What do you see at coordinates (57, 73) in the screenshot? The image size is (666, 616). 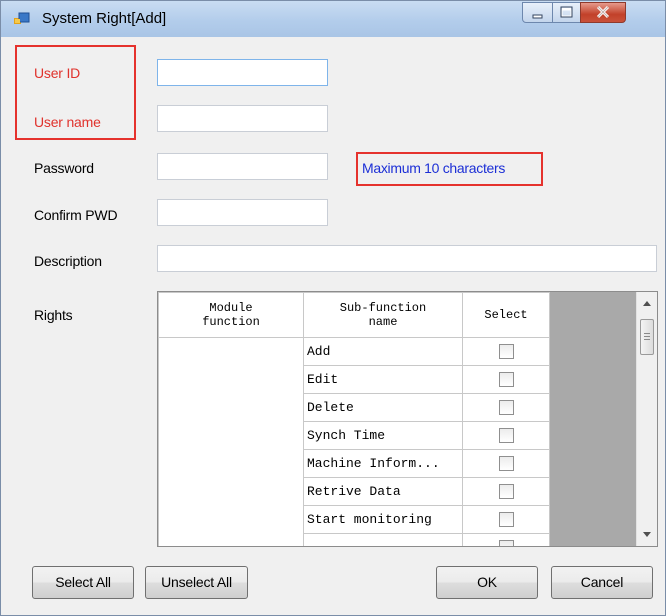 I see `user-id-label: User ID` at bounding box center [57, 73].